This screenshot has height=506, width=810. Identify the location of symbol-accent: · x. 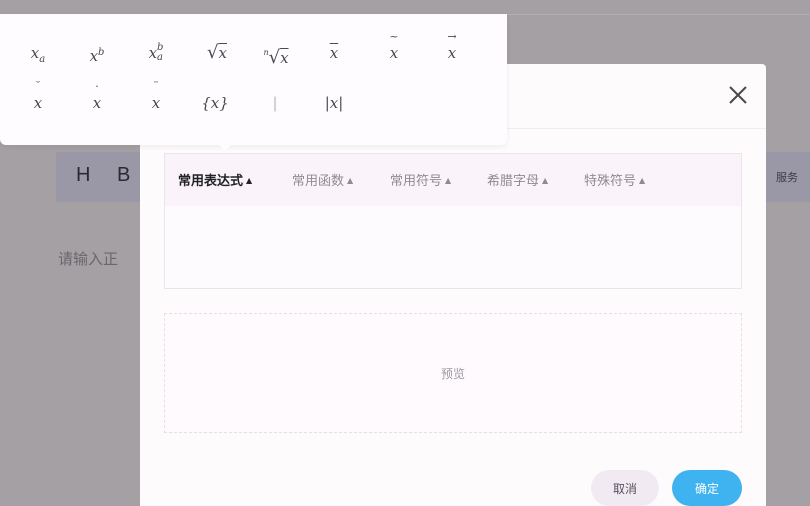
(97, 99).